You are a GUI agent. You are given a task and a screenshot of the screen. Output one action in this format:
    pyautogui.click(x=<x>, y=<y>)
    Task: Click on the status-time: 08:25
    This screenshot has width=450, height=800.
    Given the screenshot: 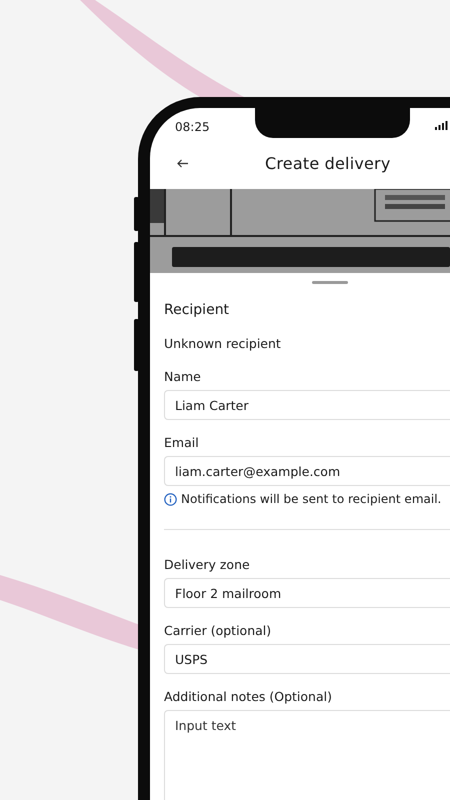 What is the action you would take?
    pyautogui.click(x=193, y=127)
    